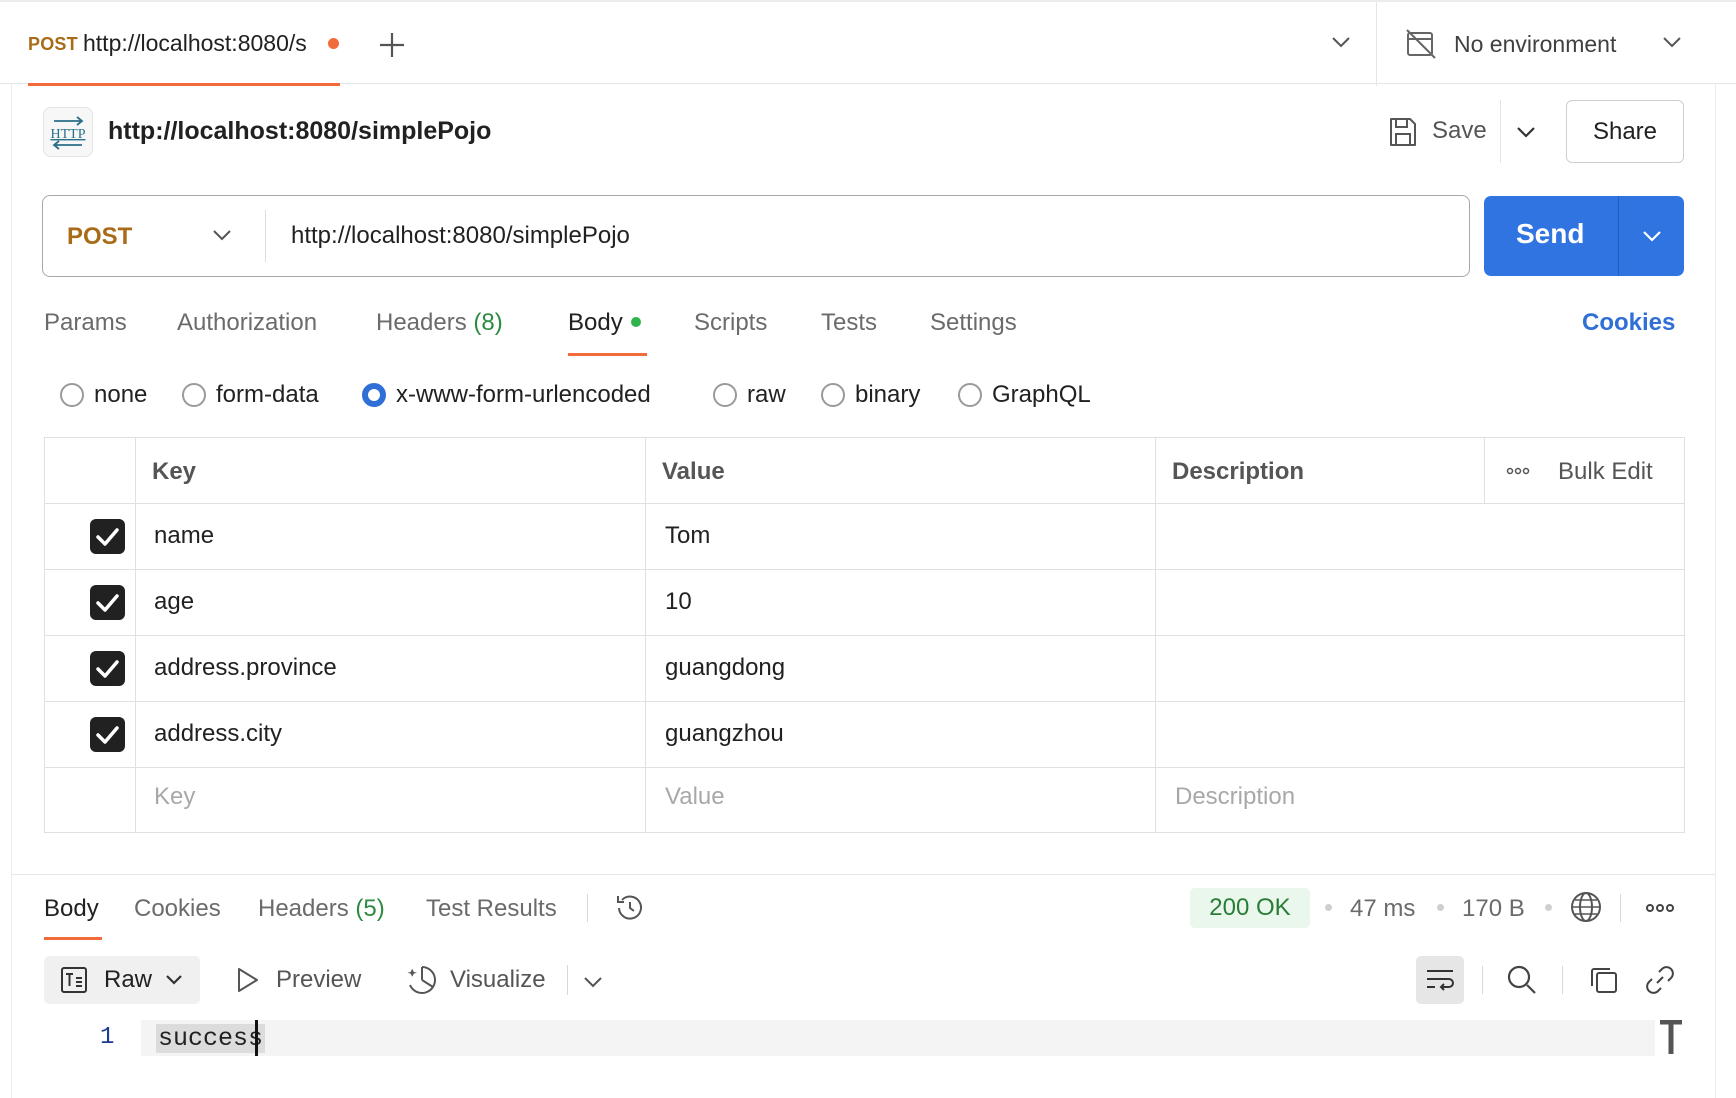  I want to click on format-select: Raw, so click(122, 980).